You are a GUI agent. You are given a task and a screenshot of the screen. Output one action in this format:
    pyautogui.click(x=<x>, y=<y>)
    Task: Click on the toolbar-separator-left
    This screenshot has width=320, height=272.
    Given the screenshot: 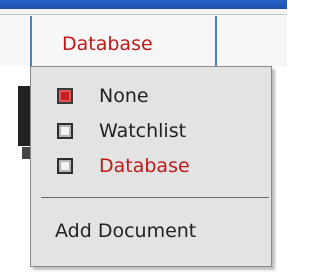 What is the action you would take?
    pyautogui.click(x=31, y=41)
    